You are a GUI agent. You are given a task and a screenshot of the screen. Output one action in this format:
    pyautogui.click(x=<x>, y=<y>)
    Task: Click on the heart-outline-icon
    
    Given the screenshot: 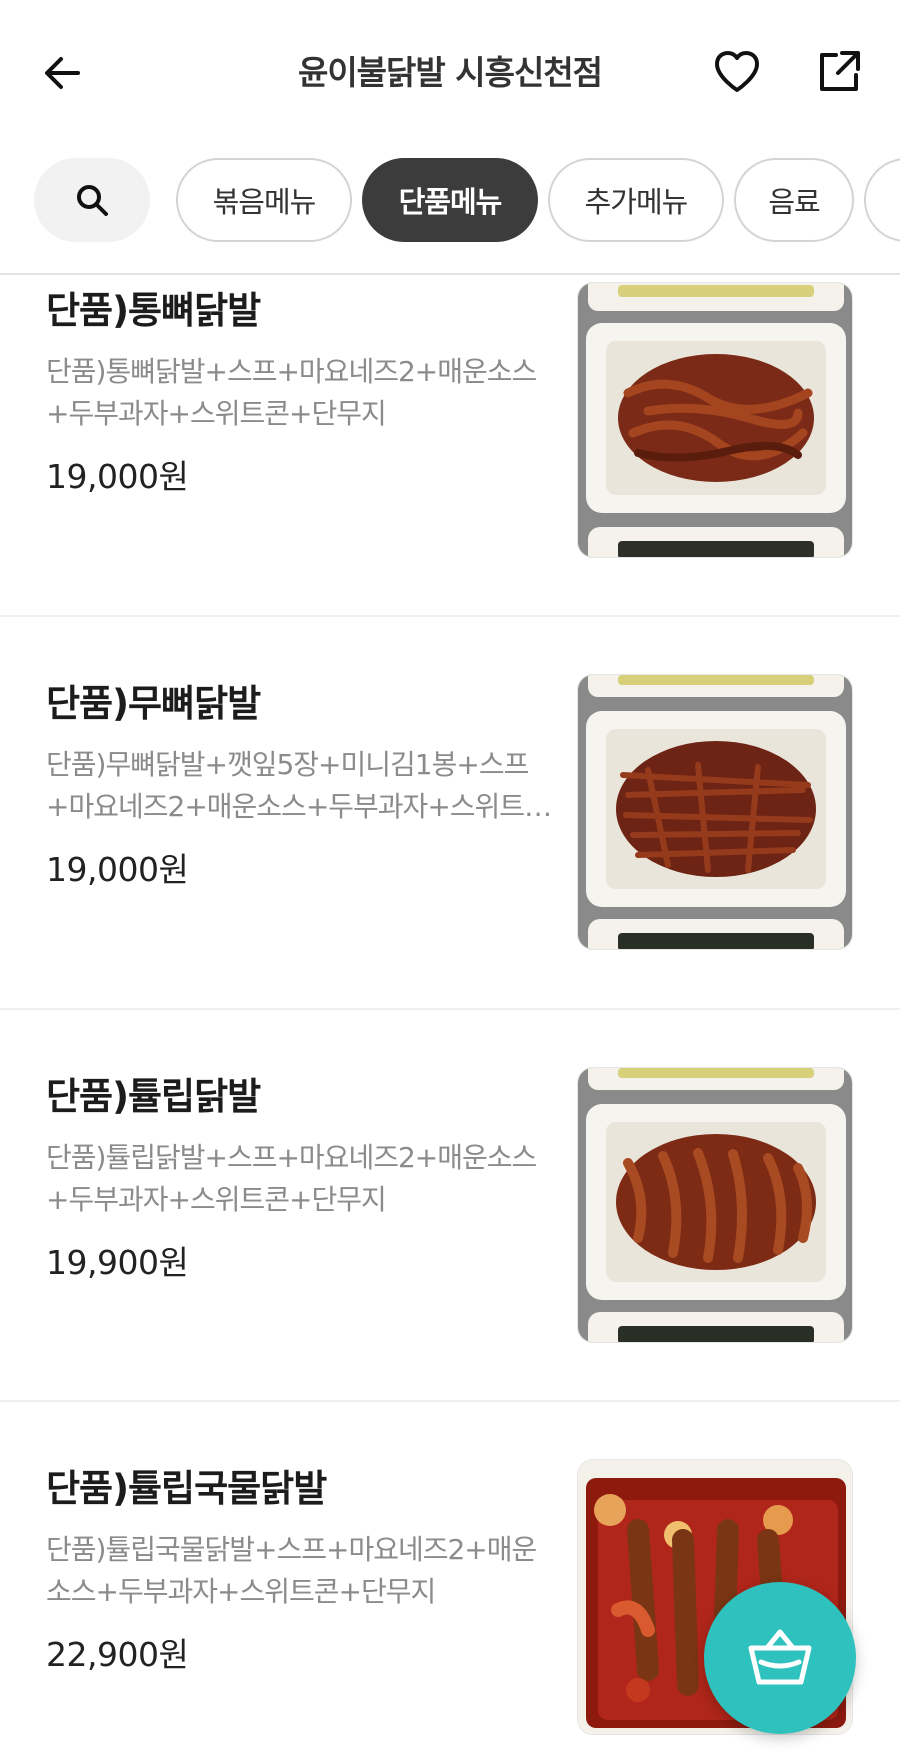 What is the action you would take?
    pyautogui.click(x=737, y=71)
    